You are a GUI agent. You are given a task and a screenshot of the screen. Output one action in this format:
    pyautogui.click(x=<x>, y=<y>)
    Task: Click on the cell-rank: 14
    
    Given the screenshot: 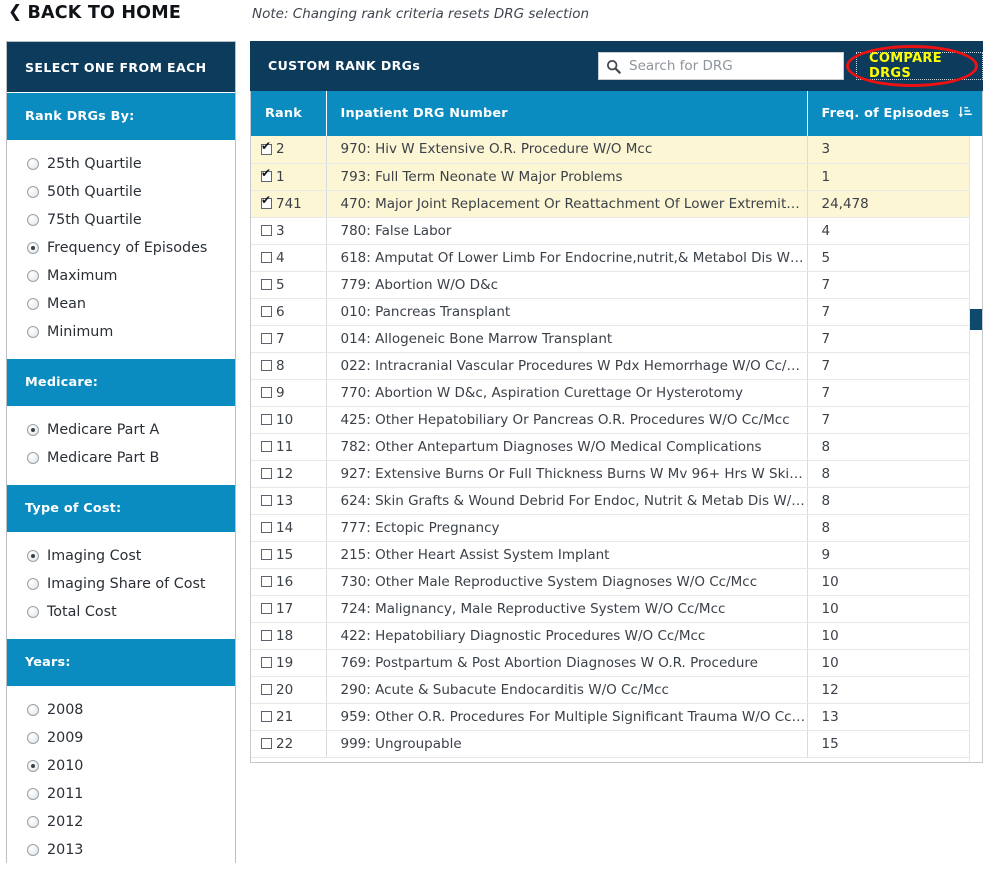 What is the action you would take?
    pyautogui.click(x=289, y=528)
    